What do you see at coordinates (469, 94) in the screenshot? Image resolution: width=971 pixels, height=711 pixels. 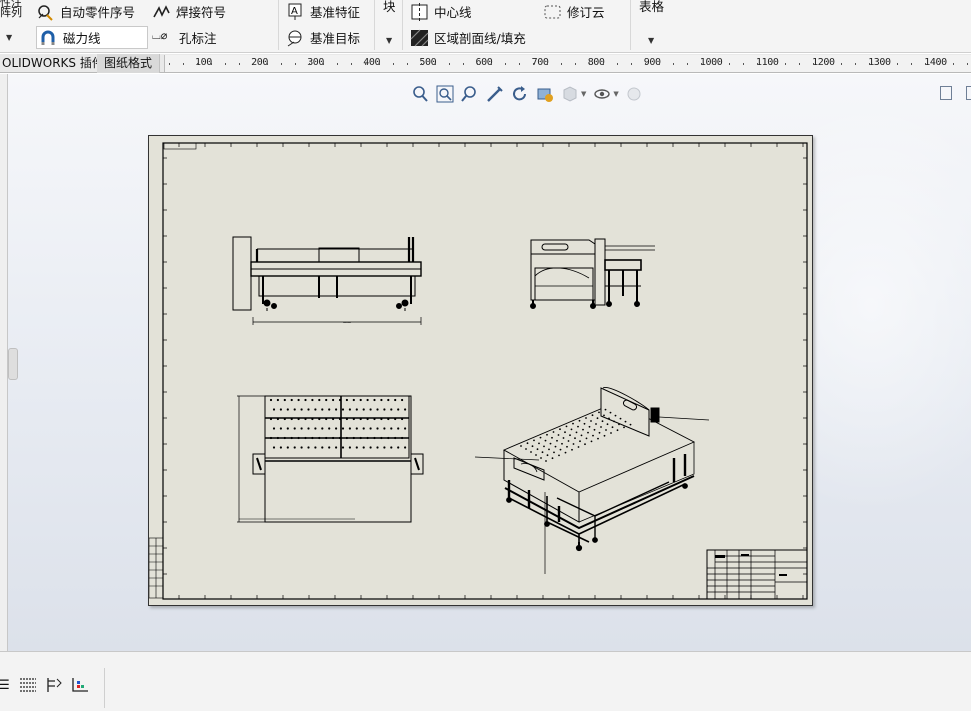 I see `zoom-in-out-icon` at bounding box center [469, 94].